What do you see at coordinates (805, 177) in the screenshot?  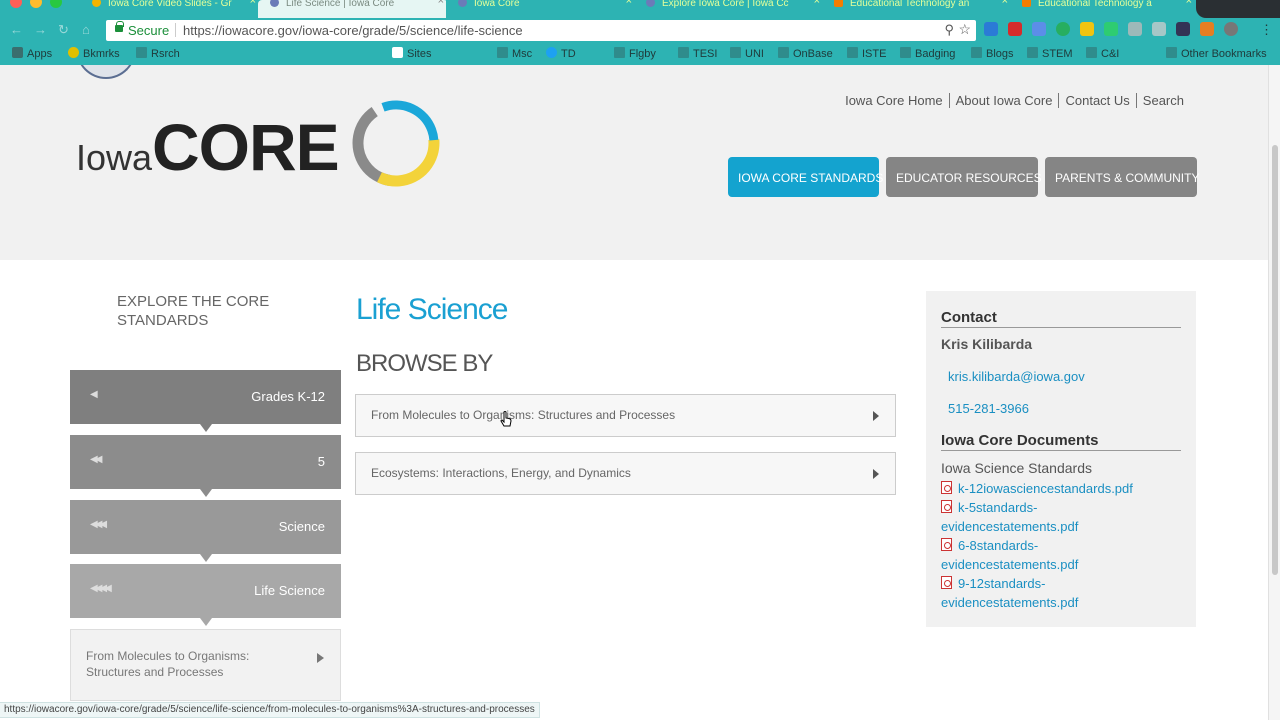 I see `nav-iowa-core-standards: IOWA CORE STANDARDS` at bounding box center [805, 177].